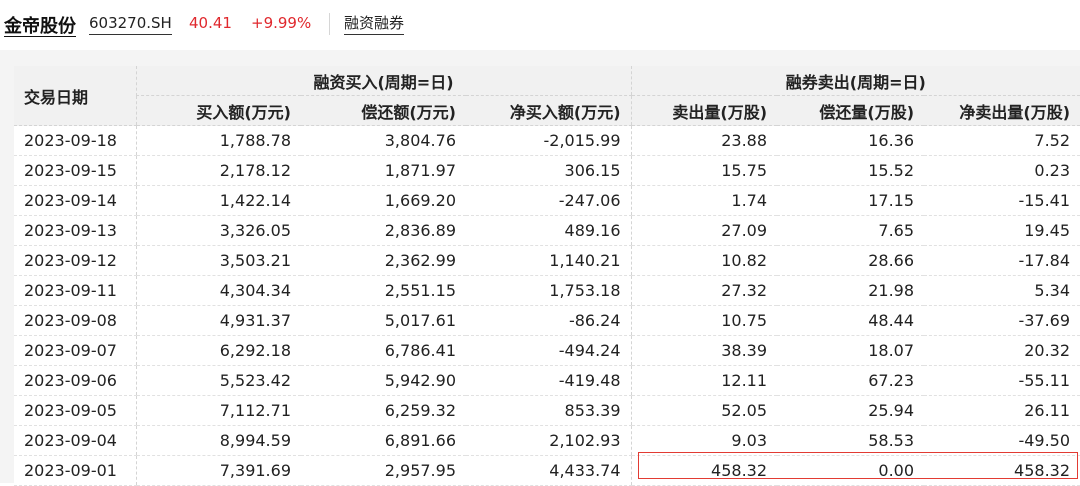 Image resolution: width=1080 pixels, height=486 pixels. Describe the element at coordinates (1002, 350) in the screenshot. I see `cell-net-sell-volume: 20.32` at that location.